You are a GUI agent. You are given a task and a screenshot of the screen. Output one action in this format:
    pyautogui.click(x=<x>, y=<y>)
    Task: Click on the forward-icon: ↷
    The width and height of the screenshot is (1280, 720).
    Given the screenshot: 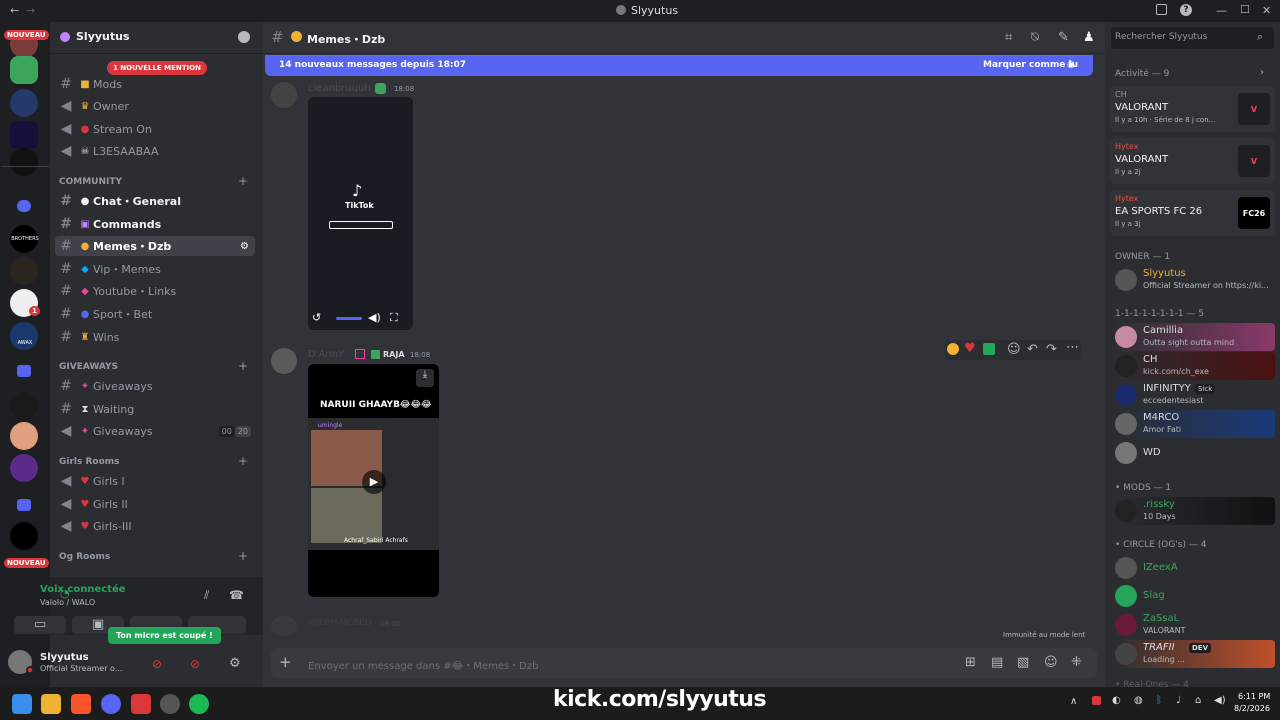 What is the action you would take?
    pyautogui.click(x=1051, y=349)
    